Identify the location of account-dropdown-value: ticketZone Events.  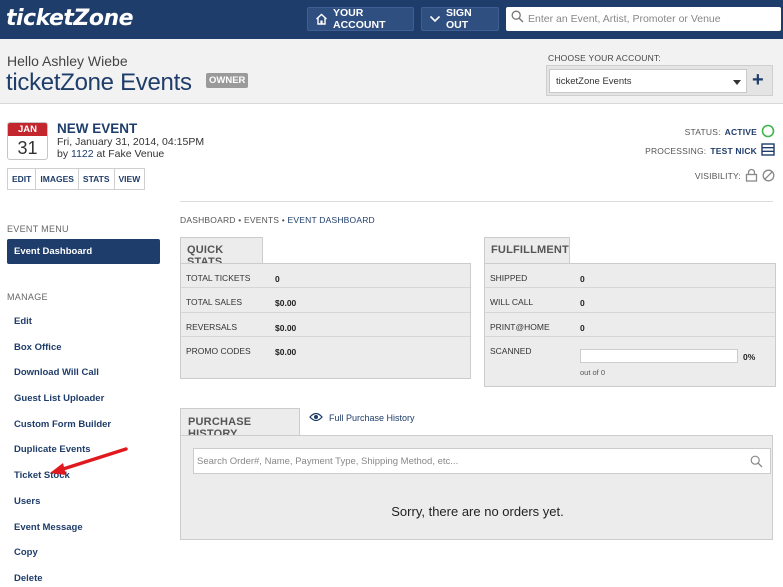
(594, 81).